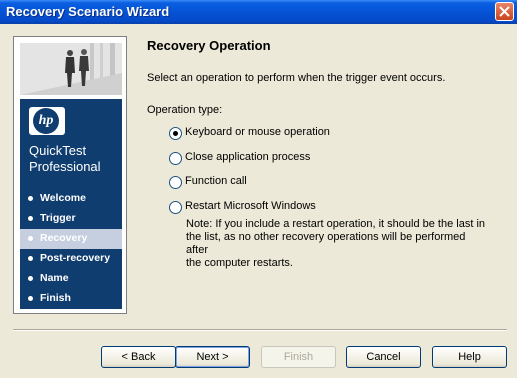 This screenshot has height=378, width=517. Describe the element at coordinates (58, 150) in the screenshot. I see `product-name-line1: QuickTest` at that location.